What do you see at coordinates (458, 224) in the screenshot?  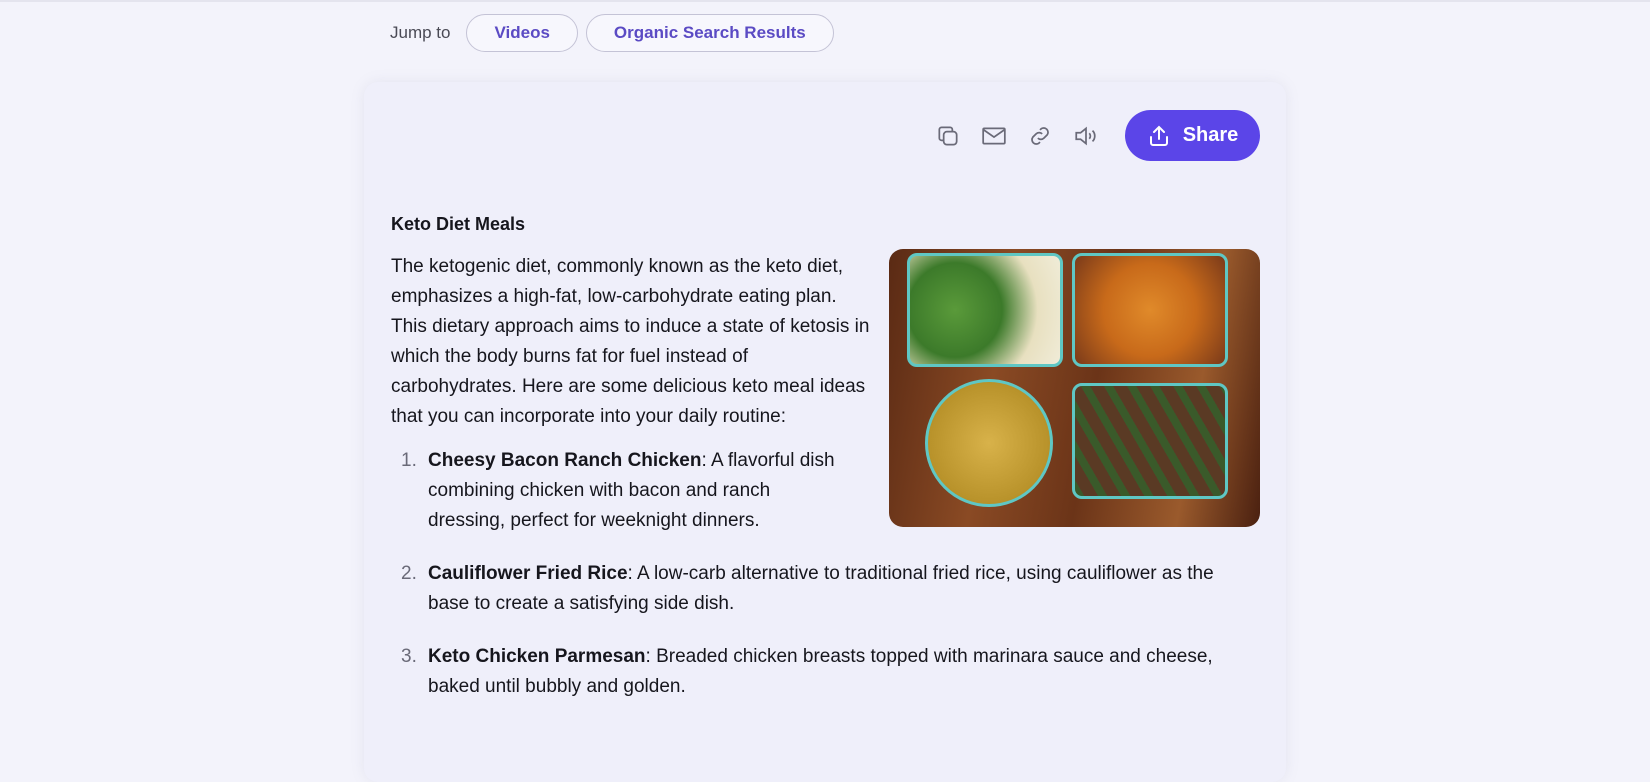 I see `article-title: Keto Diet Meals` at bounding box center [458, 224].